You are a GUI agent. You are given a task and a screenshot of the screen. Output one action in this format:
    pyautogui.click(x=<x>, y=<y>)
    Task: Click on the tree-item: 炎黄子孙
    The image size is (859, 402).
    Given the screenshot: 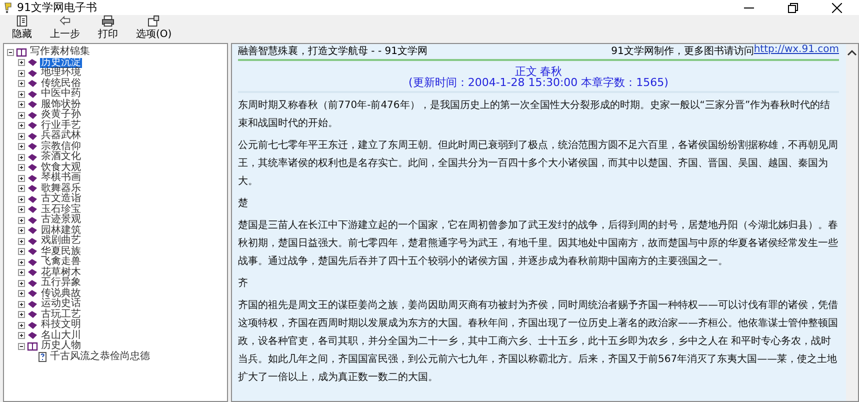 What is the action you would take?
    pyautogui.click(x=61, y=115)
    